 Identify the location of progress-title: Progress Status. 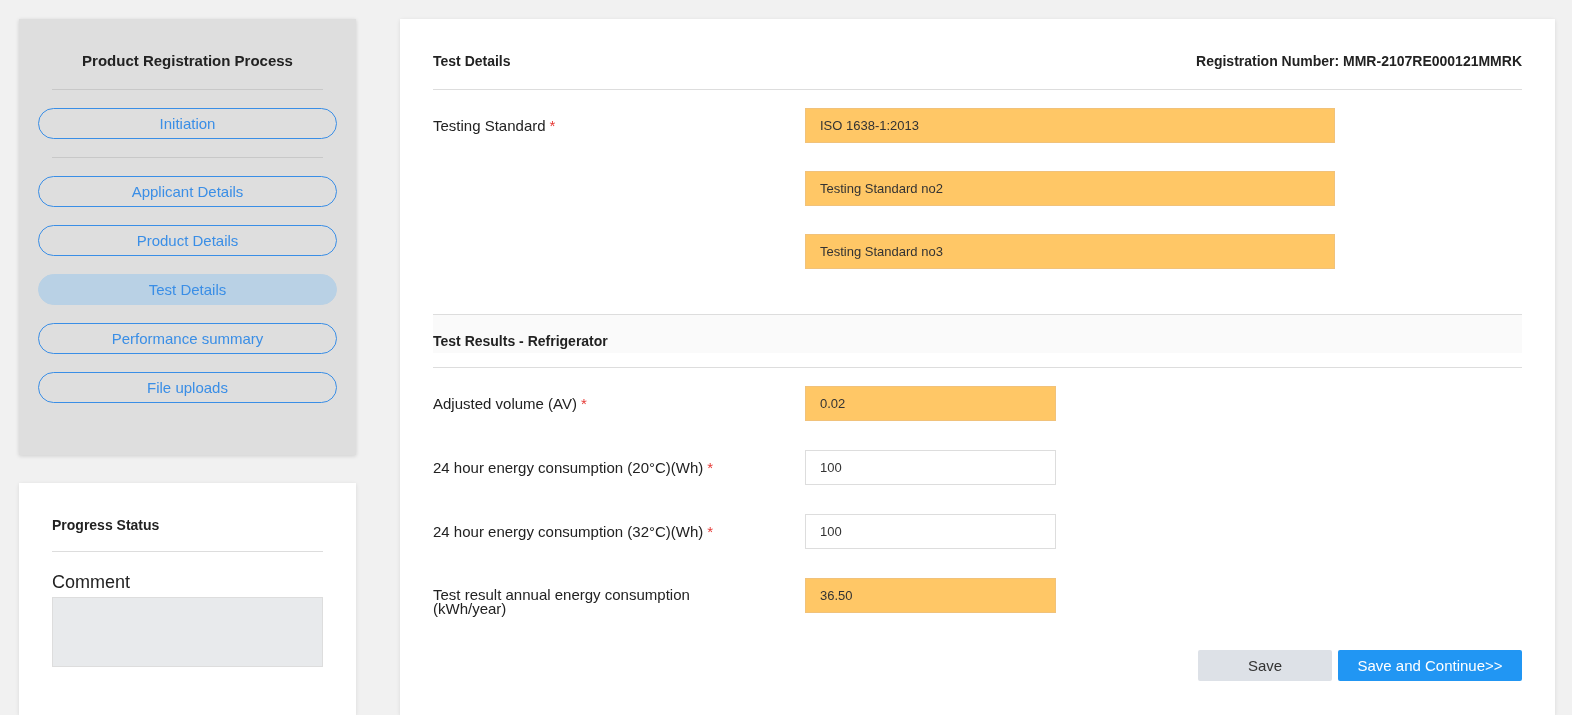
(106, 525).